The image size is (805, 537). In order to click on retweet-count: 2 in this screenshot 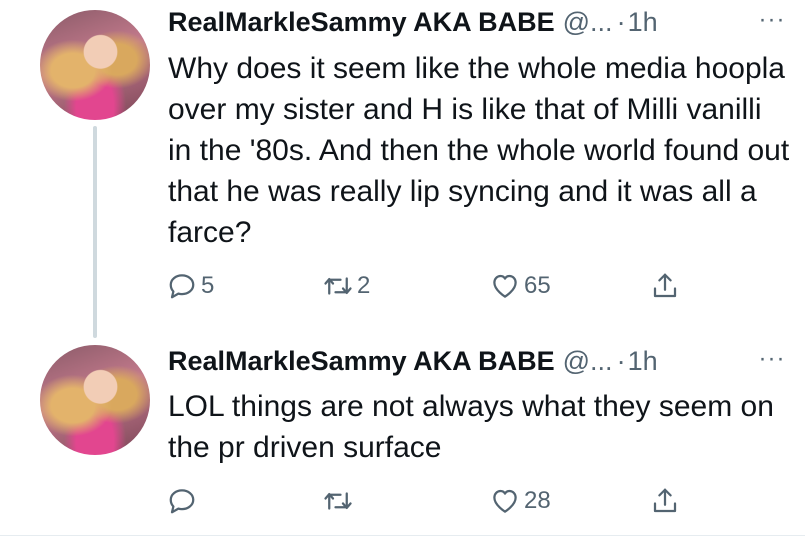, I will do `click(364, 285)`.